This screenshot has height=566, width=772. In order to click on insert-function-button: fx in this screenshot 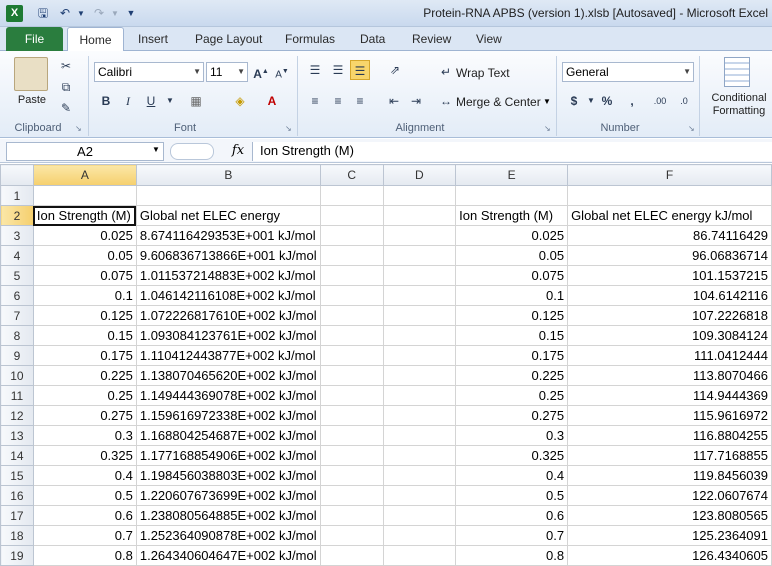, I will do `click(238, 151)`.